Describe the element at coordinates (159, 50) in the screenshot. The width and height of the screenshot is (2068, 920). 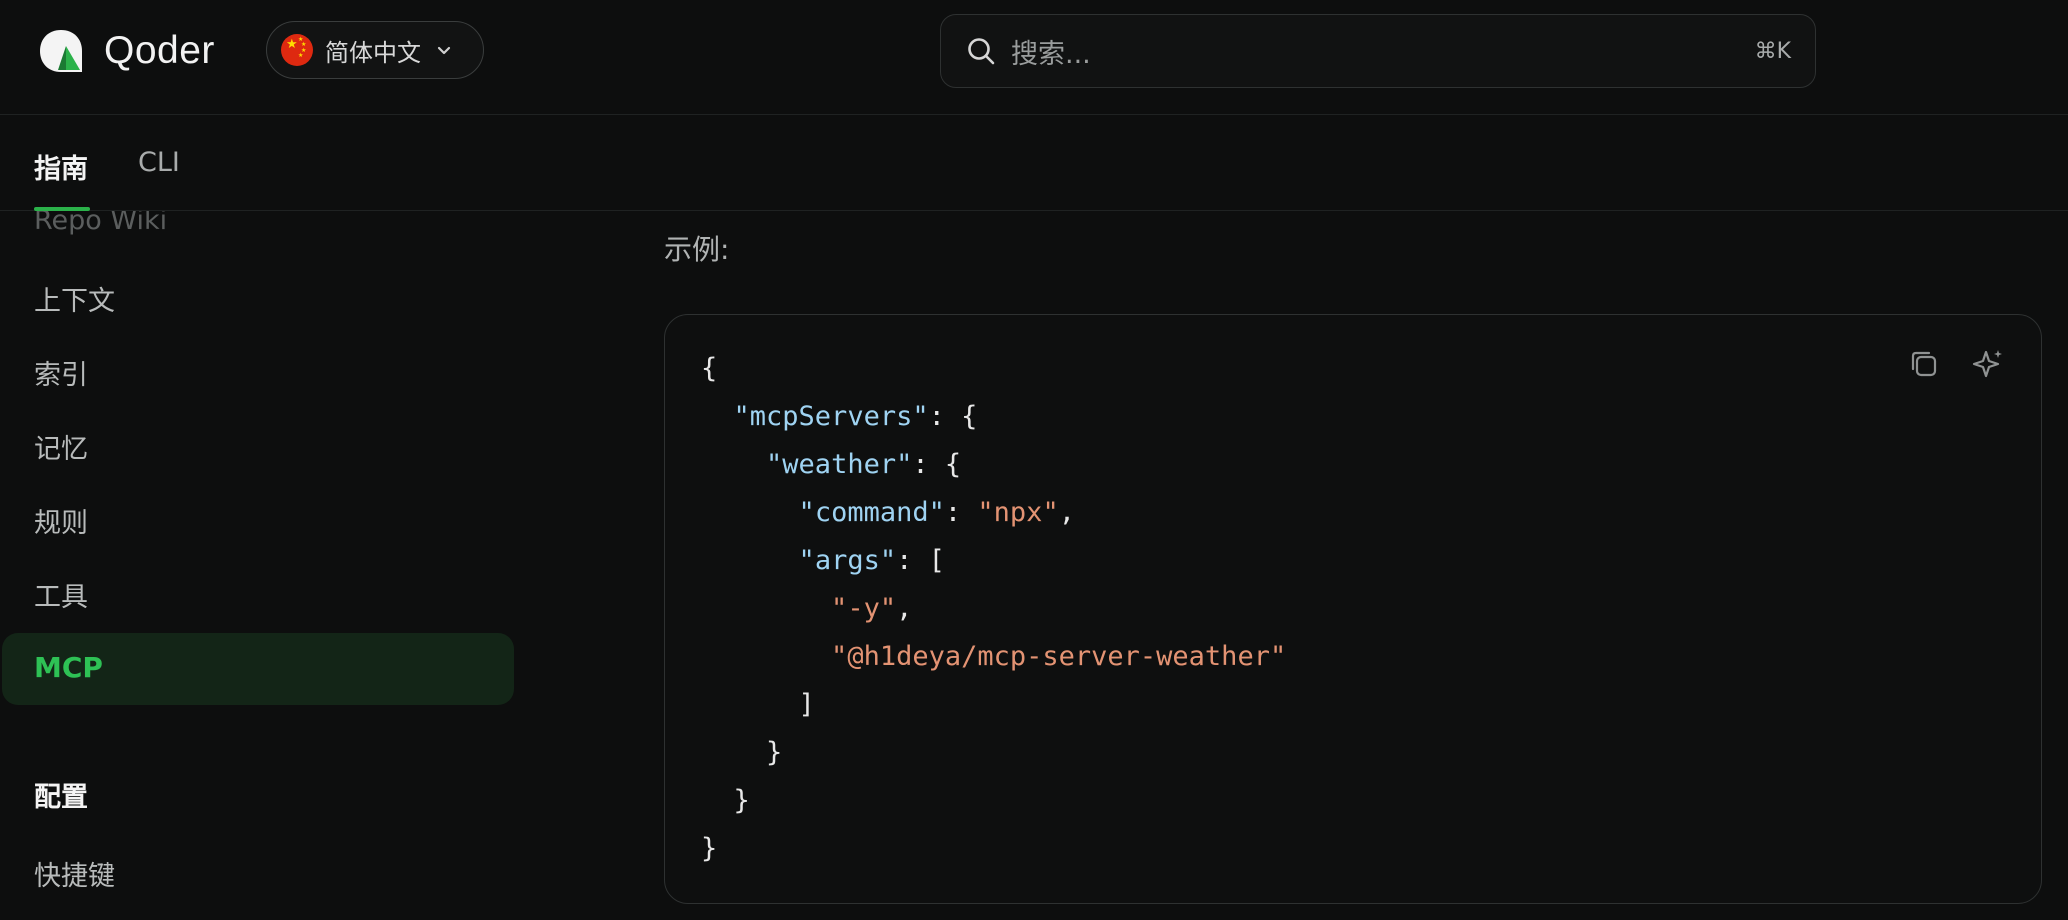
I see `brand-name: Qoder` at that location.